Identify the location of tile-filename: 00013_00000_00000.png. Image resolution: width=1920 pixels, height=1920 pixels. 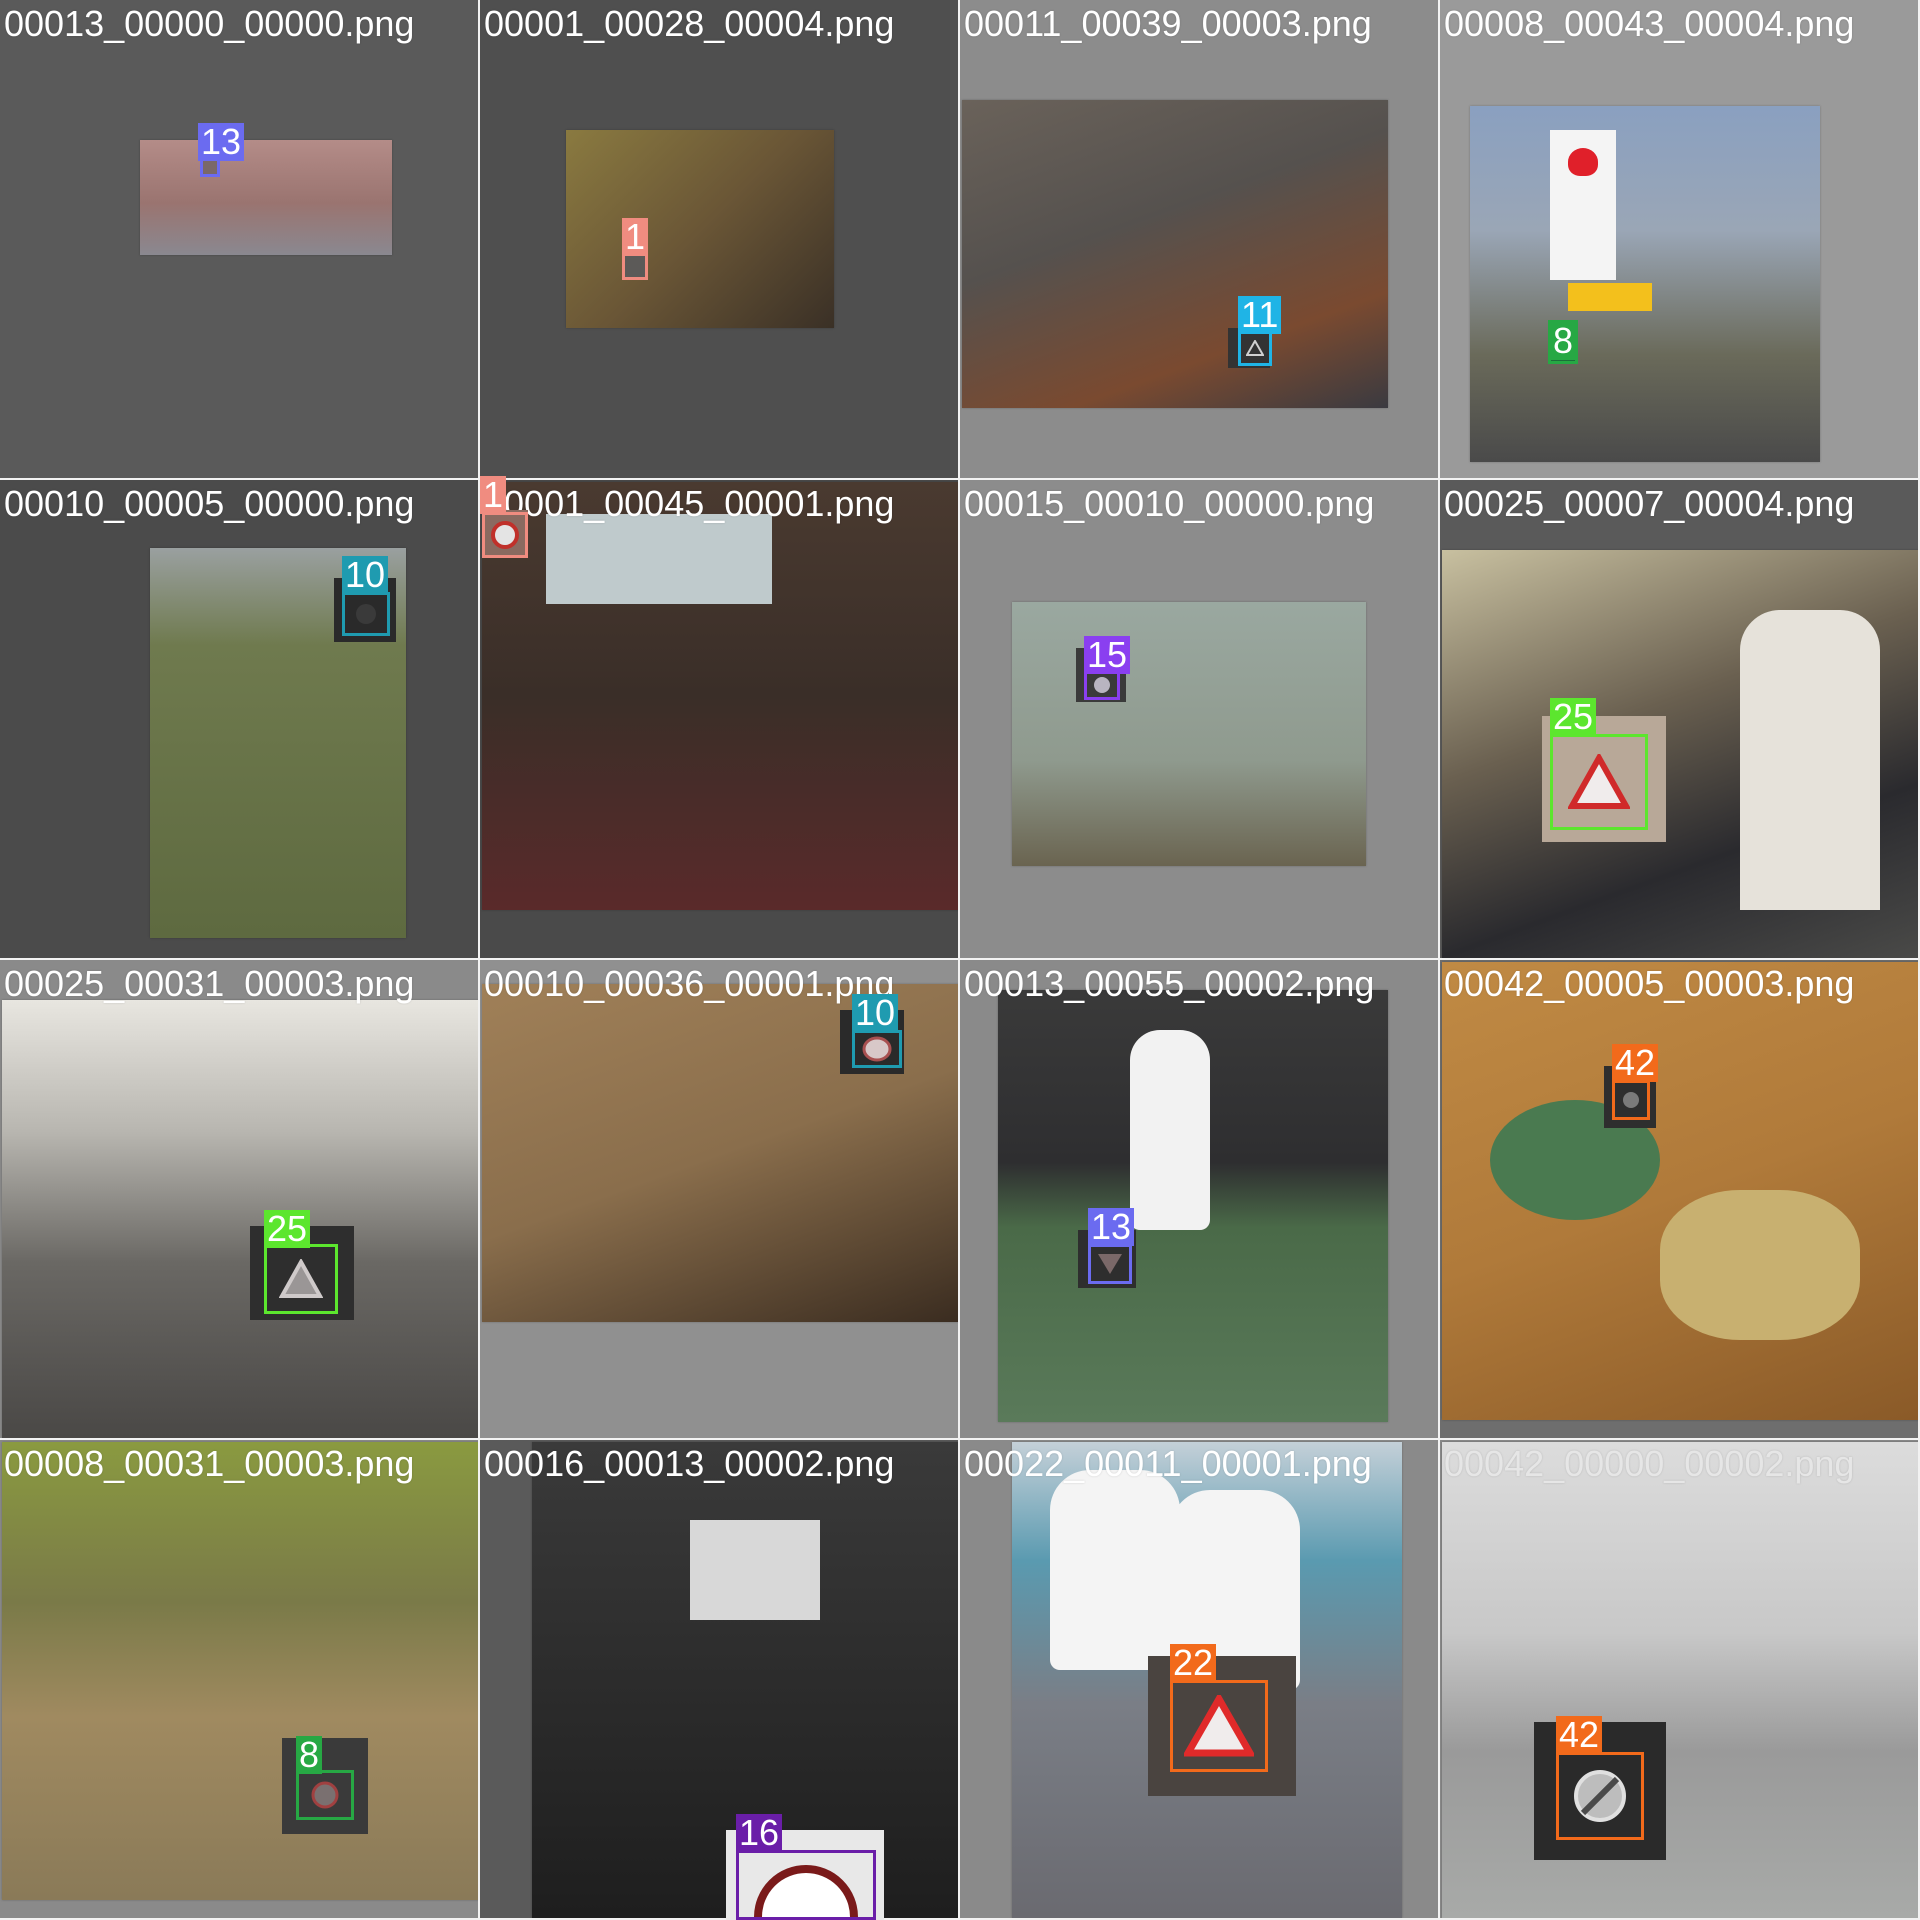
(209, 23).